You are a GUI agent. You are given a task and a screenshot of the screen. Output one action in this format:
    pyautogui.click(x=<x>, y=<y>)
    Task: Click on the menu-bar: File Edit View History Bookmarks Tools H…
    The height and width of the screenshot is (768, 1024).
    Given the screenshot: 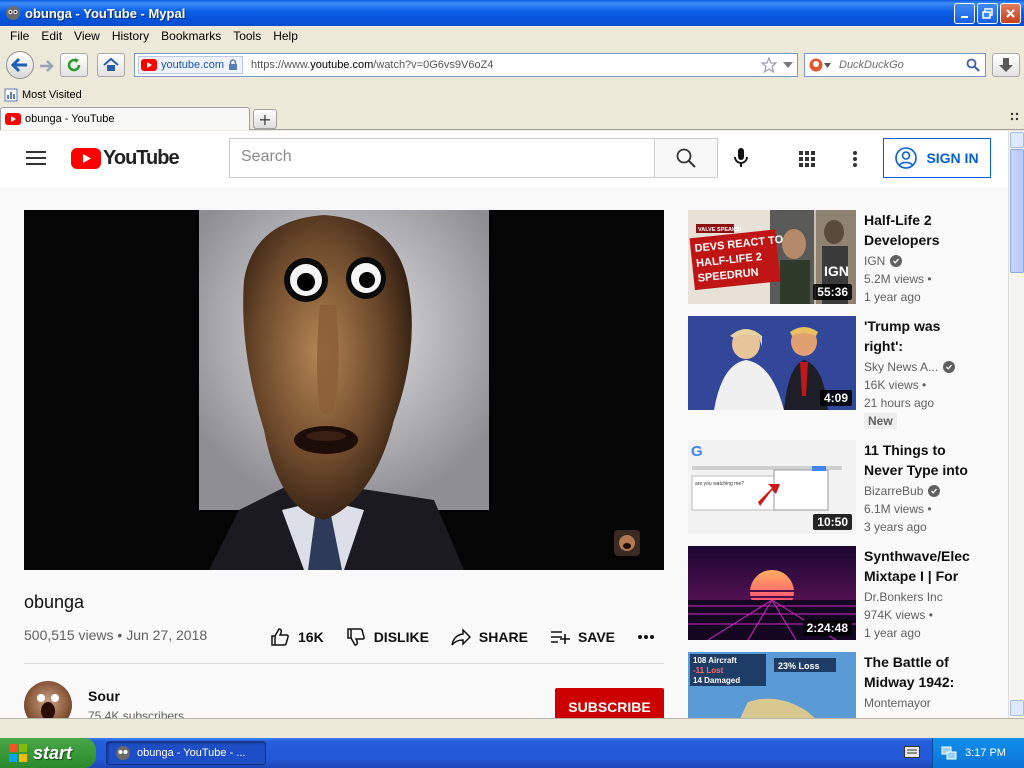 What is the action you would take?
    pyautogui.click(x=512, y=36)
    